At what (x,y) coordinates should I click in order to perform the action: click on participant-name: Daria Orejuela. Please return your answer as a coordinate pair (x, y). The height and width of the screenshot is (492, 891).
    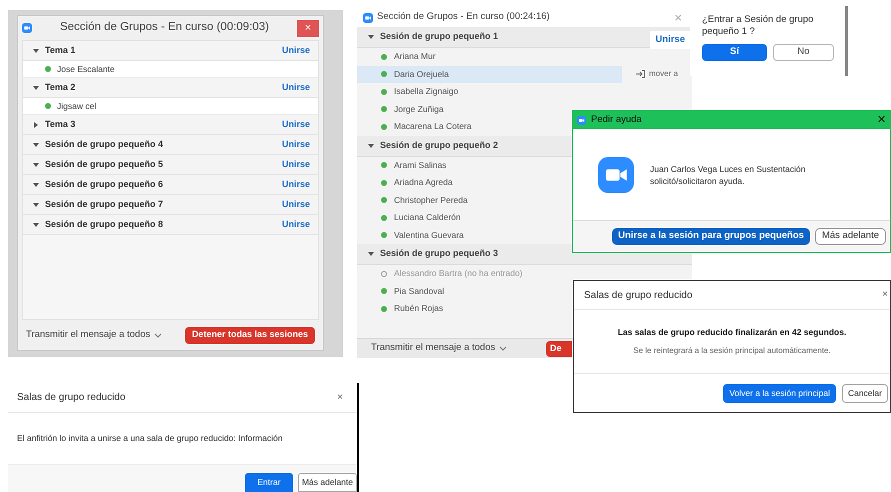
    Looking at the image, I should click on (421, 74).